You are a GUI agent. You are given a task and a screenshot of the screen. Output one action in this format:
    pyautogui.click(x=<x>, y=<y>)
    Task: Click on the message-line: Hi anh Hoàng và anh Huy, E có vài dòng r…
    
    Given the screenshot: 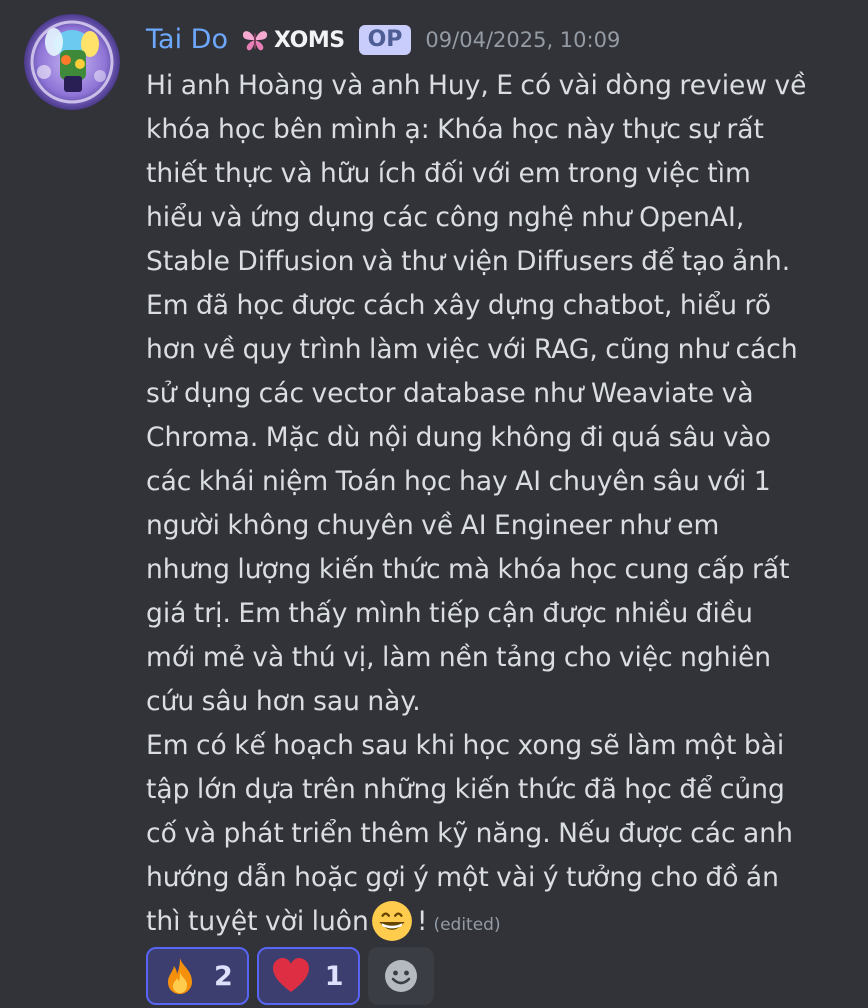 What is the action you would take?
    pyautogui.click(x=476, y=85)
    